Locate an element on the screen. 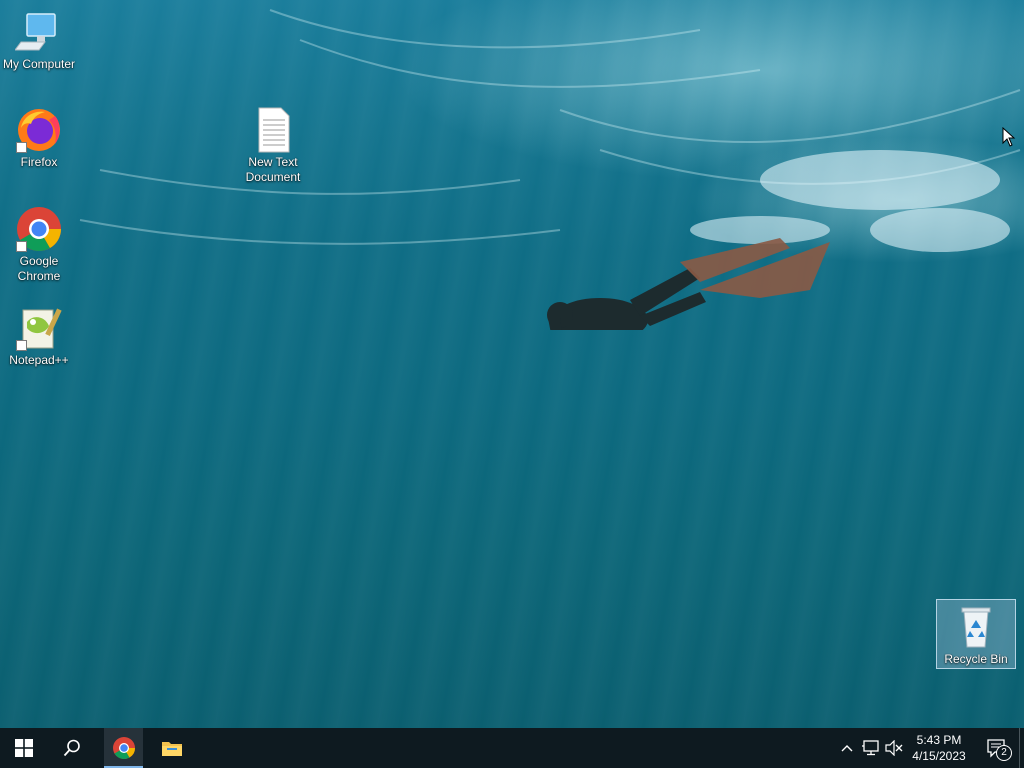 The width and height of the screenshot is (1024, 768). desktop-icon-label: My Computer is located at coordinates (39, 64).